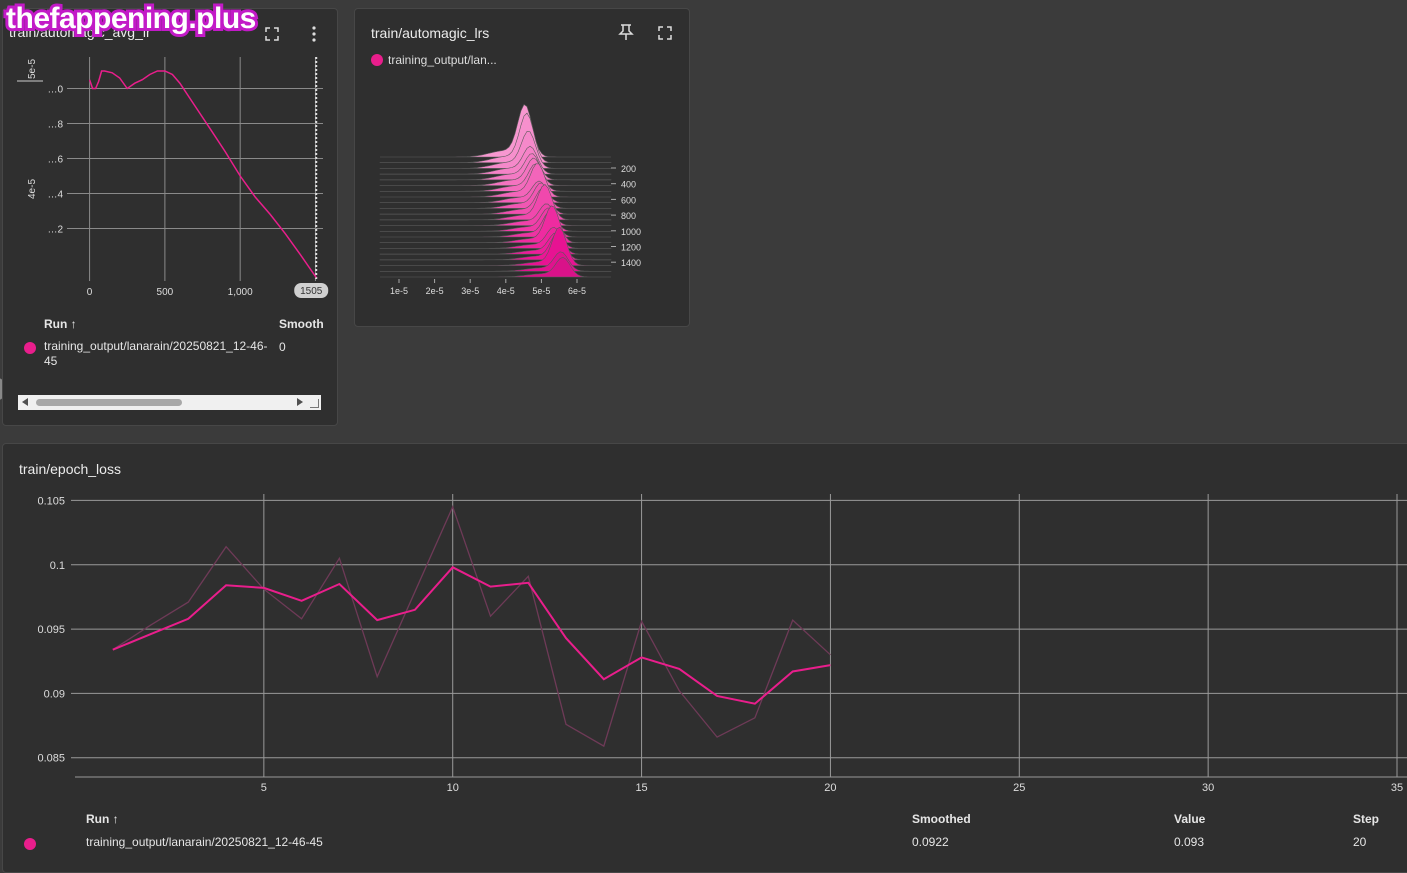 This screenshot has width=1407, height=873. What do you see at coordinates (631, 248) in the screenshot?
I see `step-tick-label: 1200` at bounding box center [631, 248].